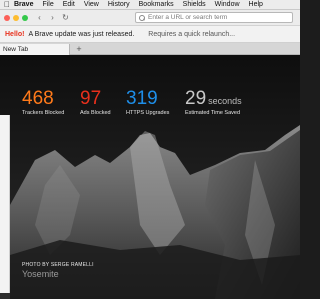 The image size is (320, 299). What do you see at coordinates (5, 204) in the screenshot?
I see `side-panel-edge` at bounding box center [5, 204].